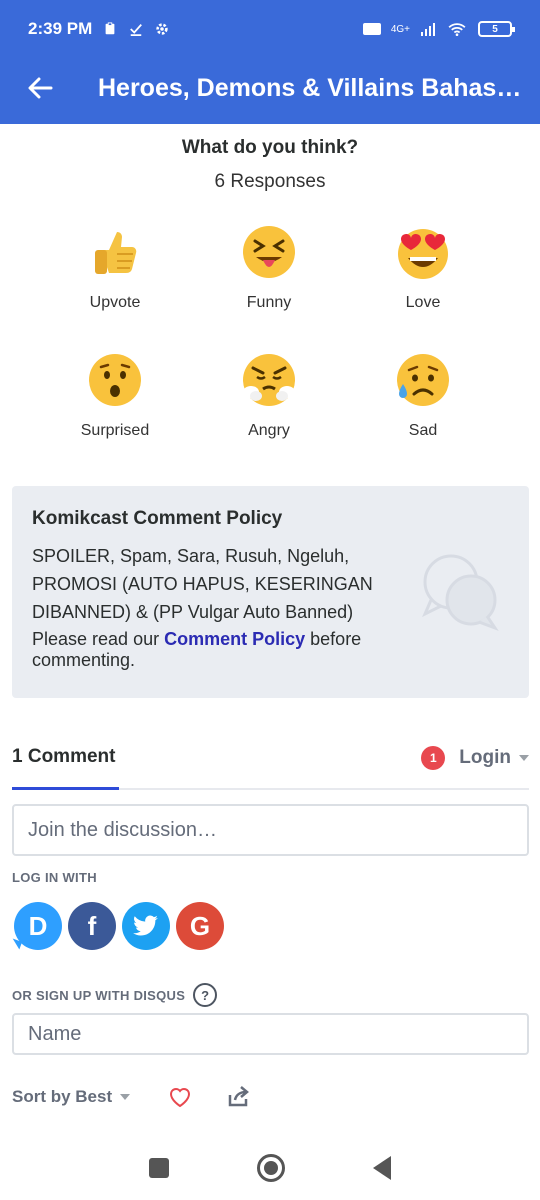 This screenshot has height=1200, width=540. Describe the element at coordinates (54, 877) in the screenshot. I see `log-in-with-label: LOG IN WITH` at that location.